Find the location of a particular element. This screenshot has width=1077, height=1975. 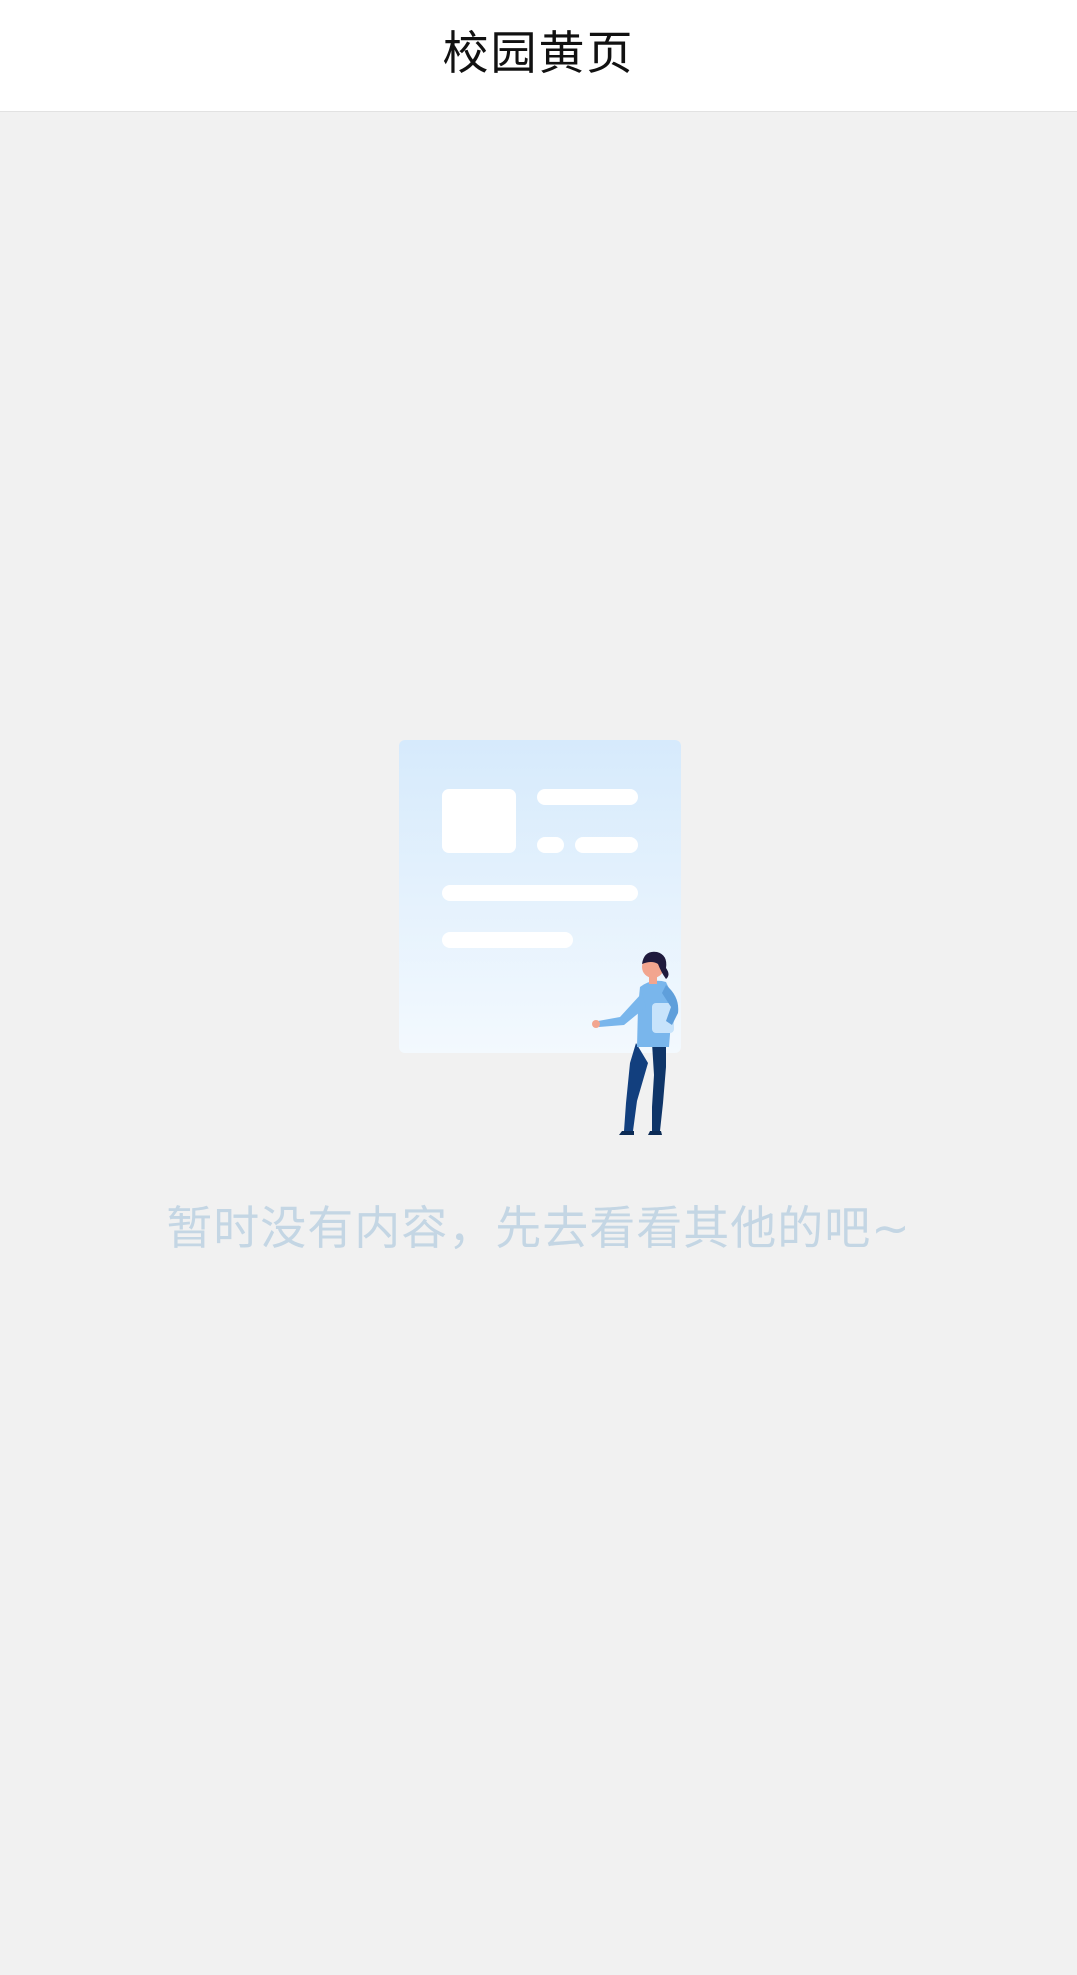

empty-state-message: 暂时没有内容，先去看看其他的吧~ is located at coordinates (538, 1228).